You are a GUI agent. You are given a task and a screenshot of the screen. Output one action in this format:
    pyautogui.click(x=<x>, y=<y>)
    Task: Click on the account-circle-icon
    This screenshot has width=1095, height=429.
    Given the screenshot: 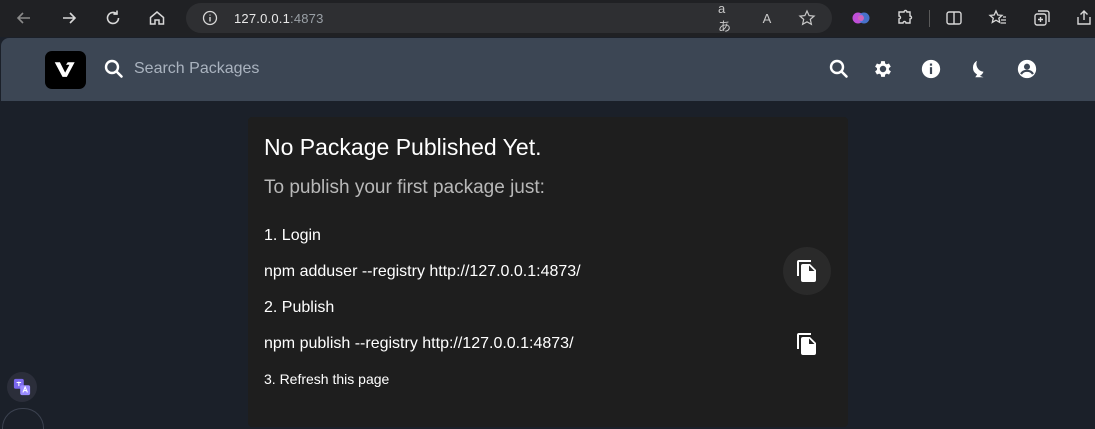 What is the action you would take?
    pyautogui.click(x=1027, y=69)
    